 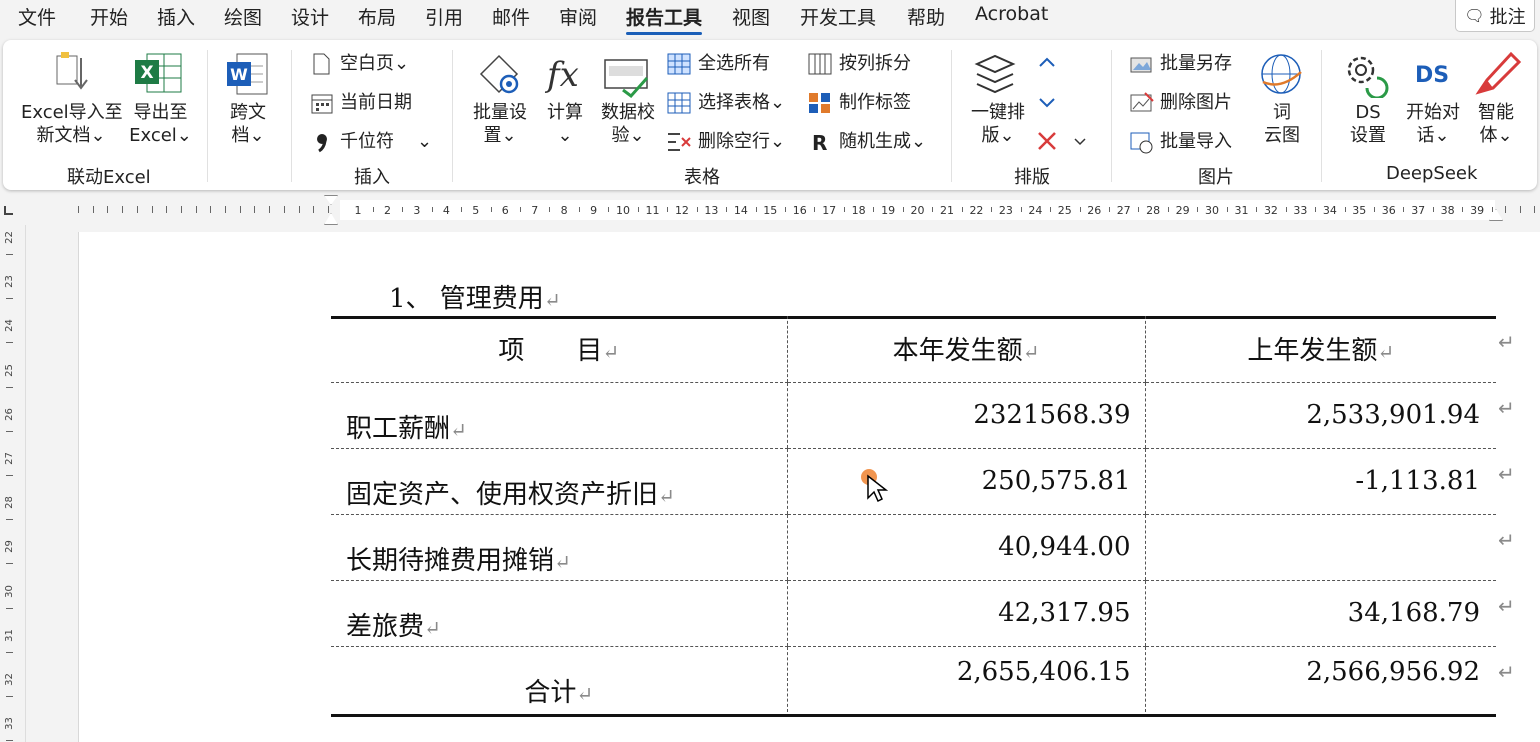 I want to click on section-heading-text: 1、 管理费用, so click(x=466, y=299).